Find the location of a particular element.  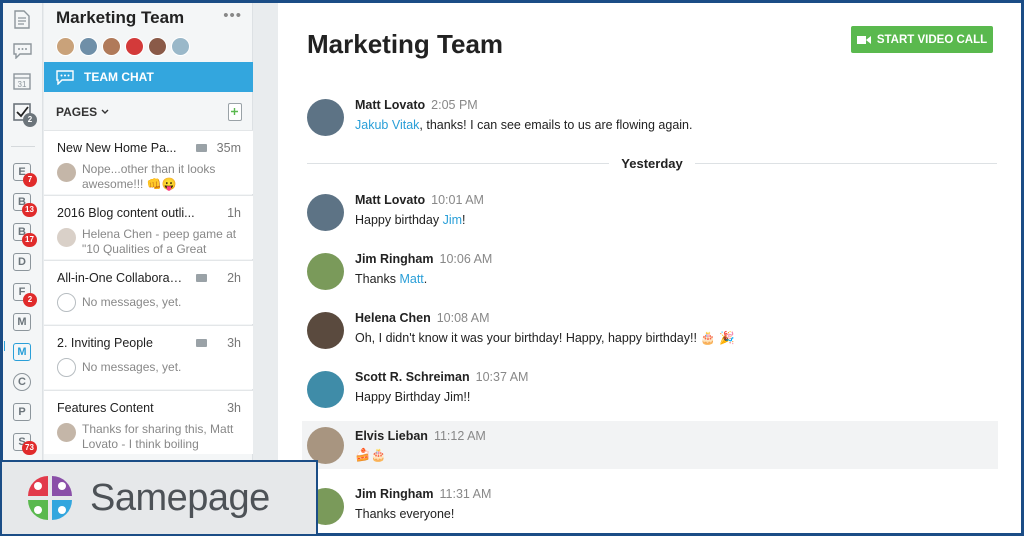

calendar-icon: 31 is located at coordinates (22, 81).